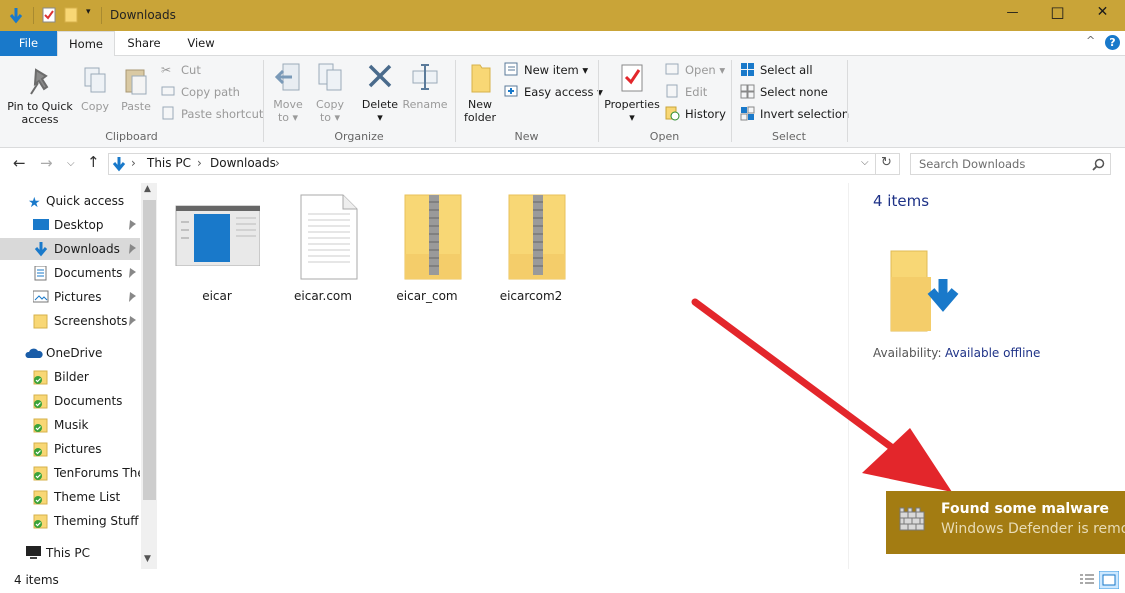 This screenshot has width=1125, height=593. What do you see at coordinates (70, 521) in the screenshot?
I see `nav-onedrive-theming-stuff: Theming Stuff` at bounding box center [70, 521].